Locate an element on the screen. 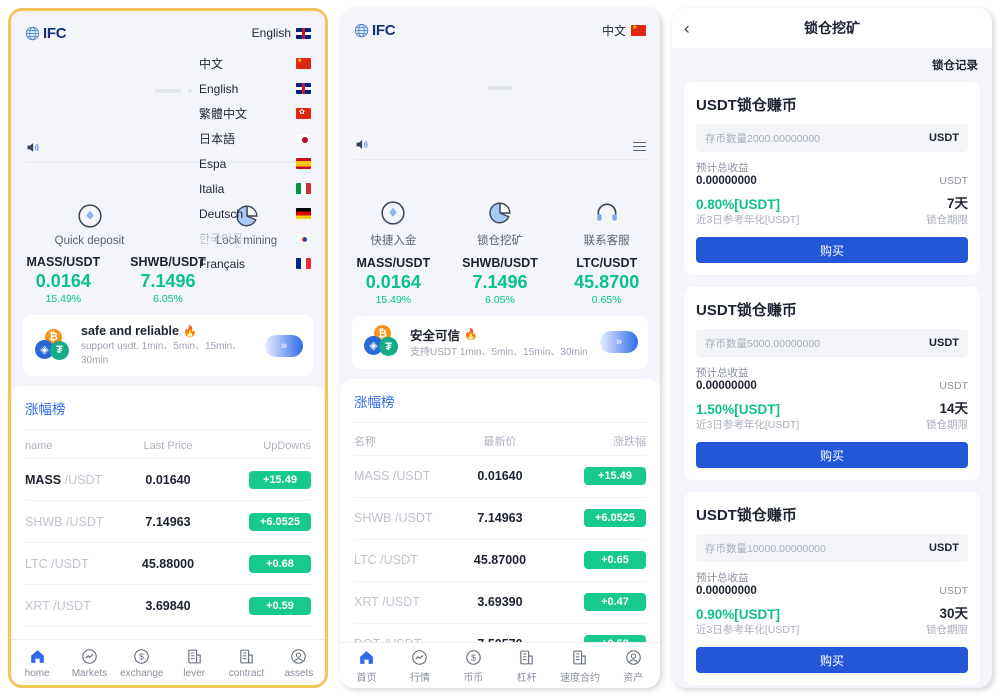  app-header: IFC 中文 is located at coordinates (500, 30).